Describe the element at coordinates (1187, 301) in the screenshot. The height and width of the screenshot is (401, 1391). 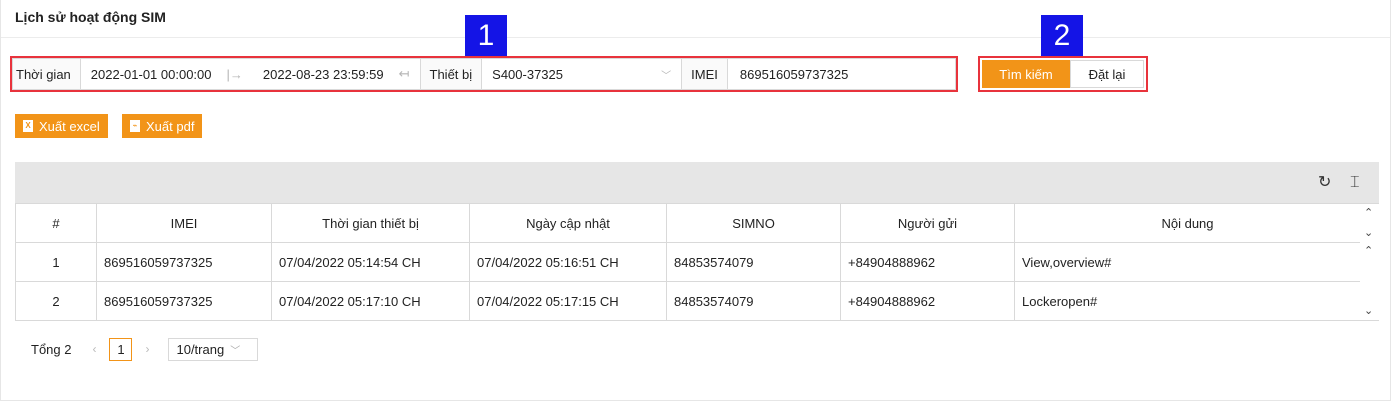
I see `cell-content: Lockeropen#` at that location.